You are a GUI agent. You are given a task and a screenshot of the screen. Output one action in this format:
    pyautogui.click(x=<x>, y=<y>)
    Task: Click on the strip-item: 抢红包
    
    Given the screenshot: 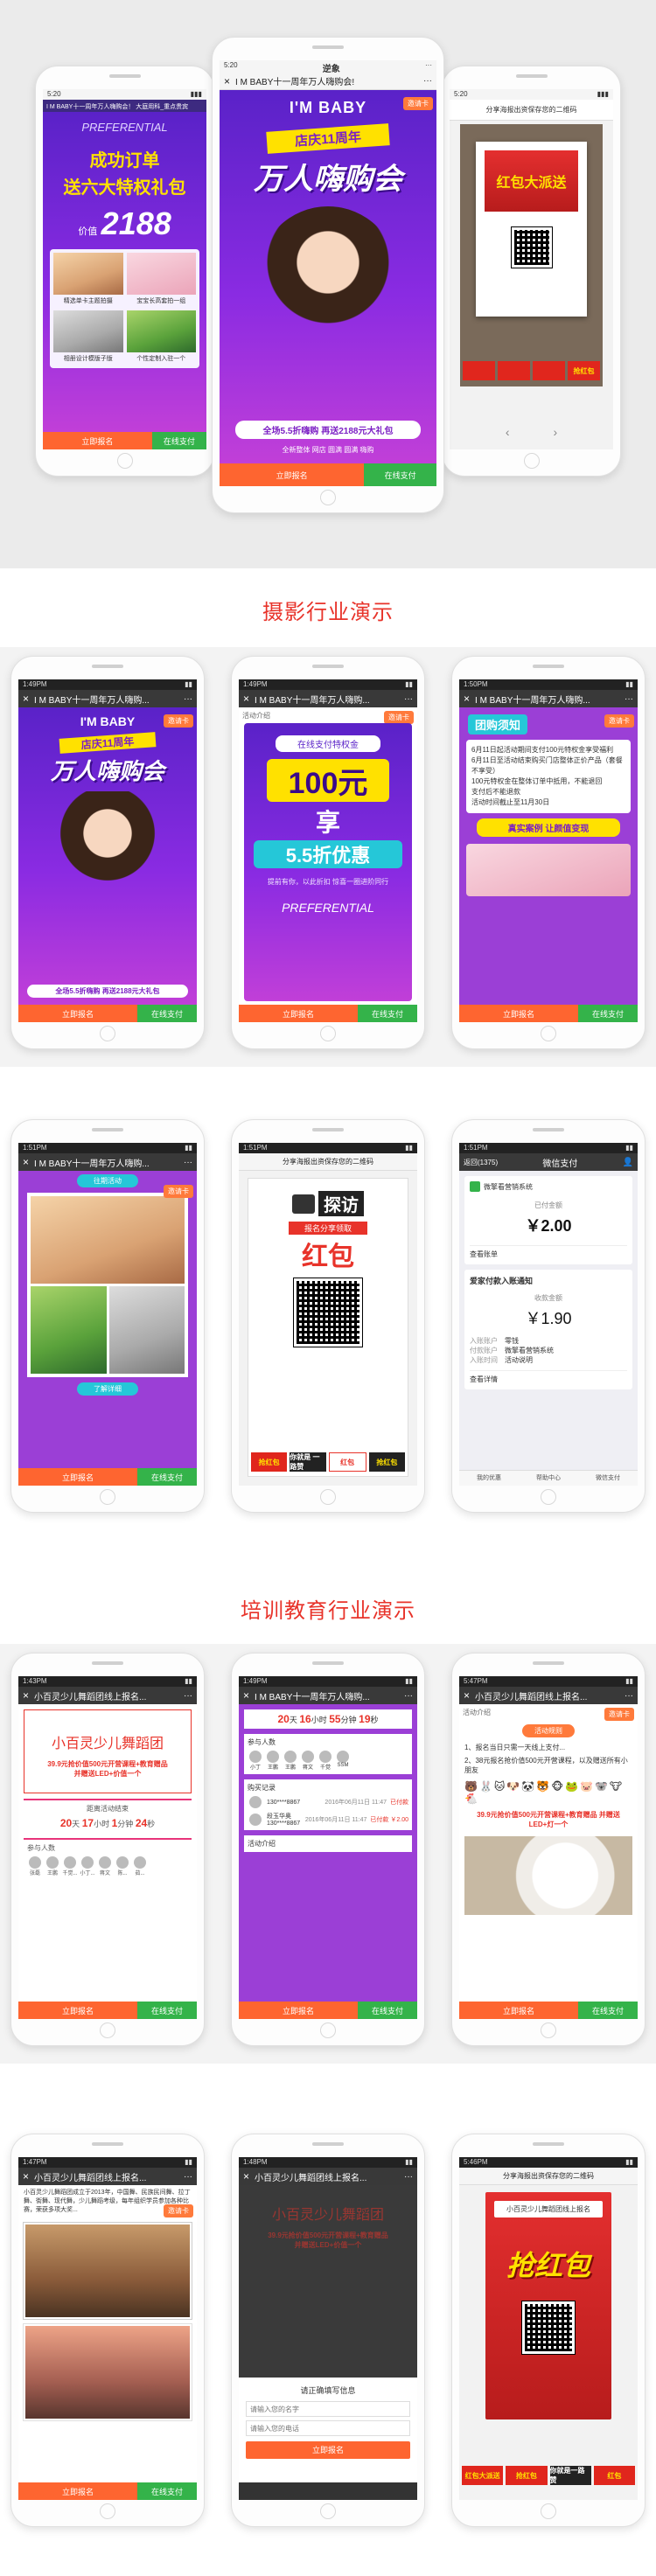 What is the action you would take?
    pyautogui.click(x=269, y=1462)
    